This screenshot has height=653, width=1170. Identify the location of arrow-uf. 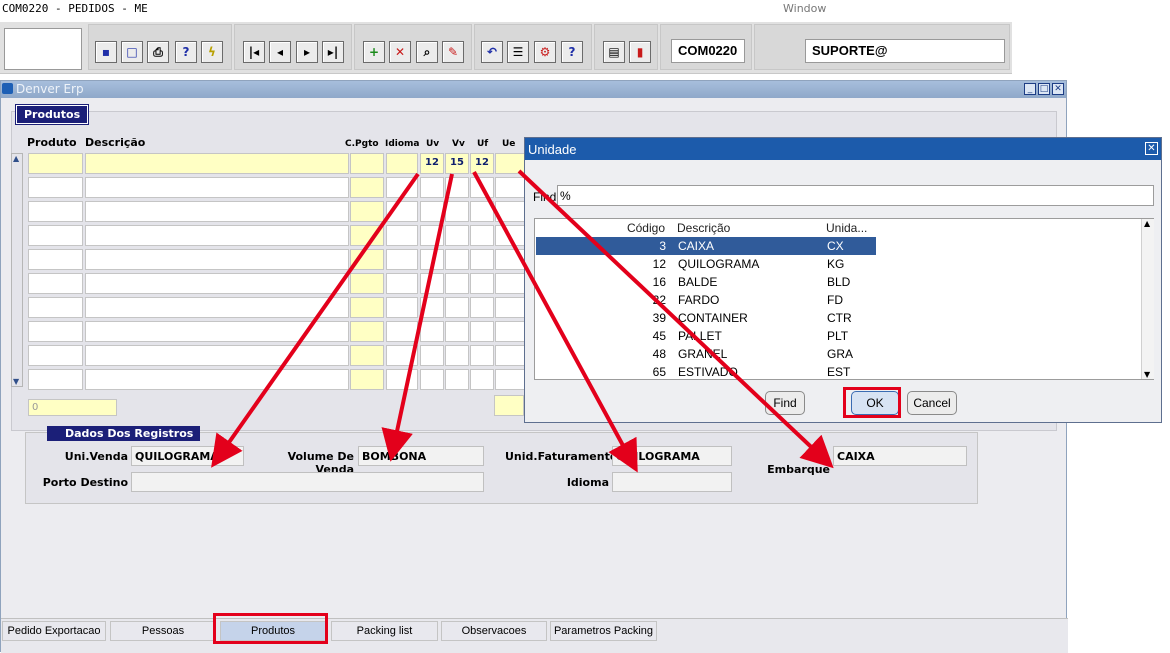
(555, 322).